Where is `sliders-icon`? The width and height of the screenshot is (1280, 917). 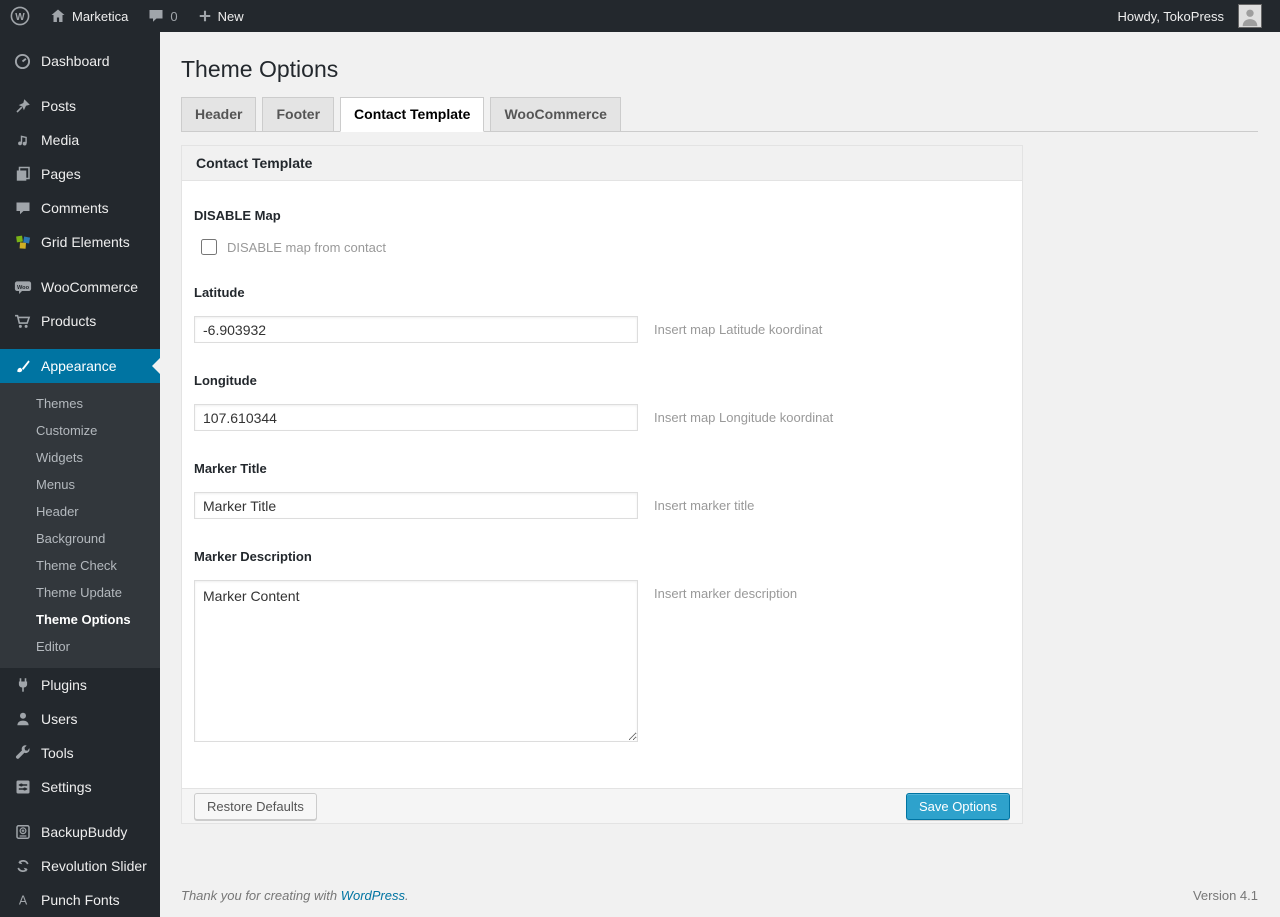 sliders-icon is located at coordinates (22, 787).